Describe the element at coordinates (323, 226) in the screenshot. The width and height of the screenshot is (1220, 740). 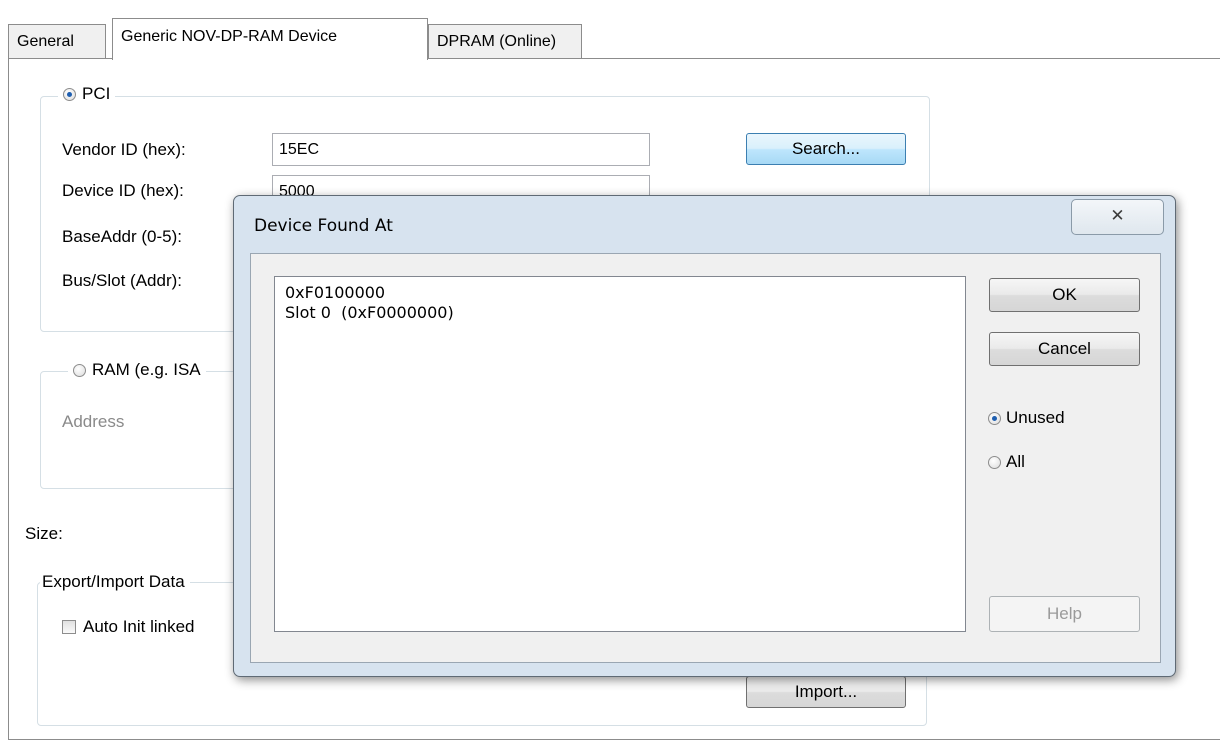
I see `dialog-title: Device Found At` at that location.